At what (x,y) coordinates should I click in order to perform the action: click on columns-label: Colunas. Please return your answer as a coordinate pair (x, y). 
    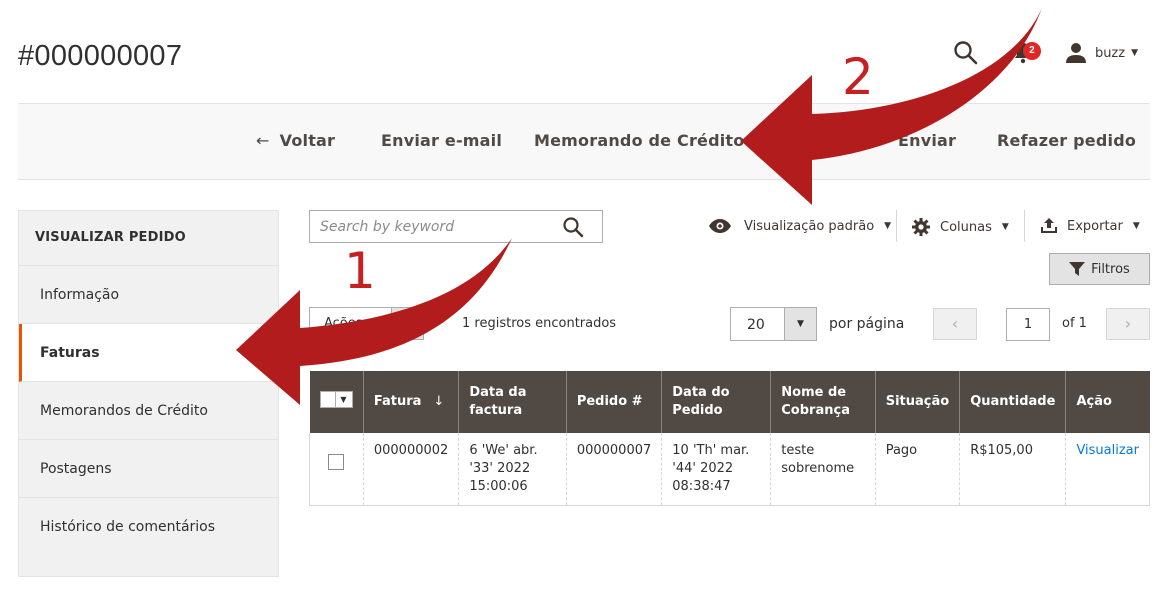
    Looking at the image, I should click on (966, 227).